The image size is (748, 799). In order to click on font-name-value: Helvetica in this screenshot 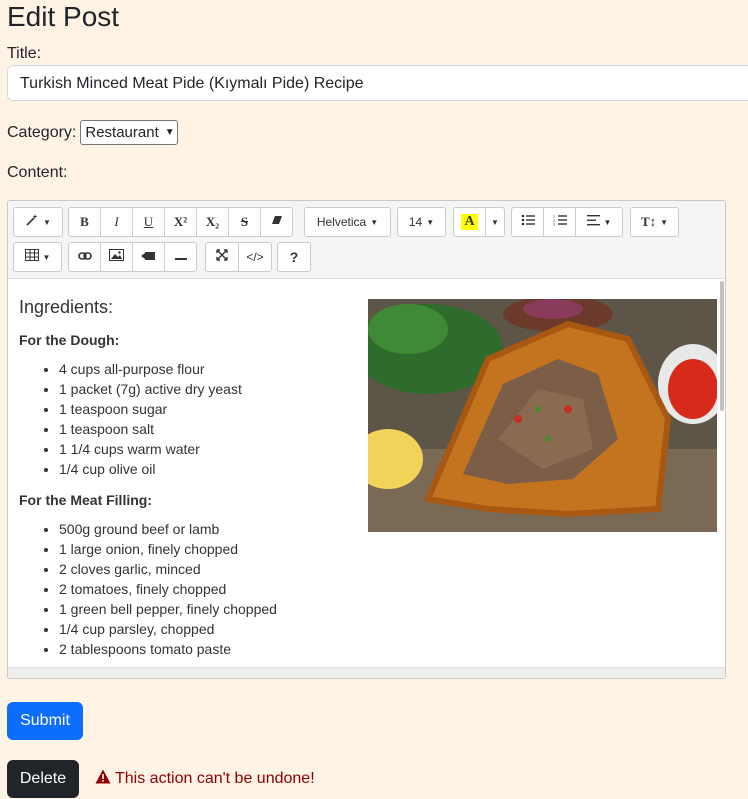, I will do `click(341, 222)`.